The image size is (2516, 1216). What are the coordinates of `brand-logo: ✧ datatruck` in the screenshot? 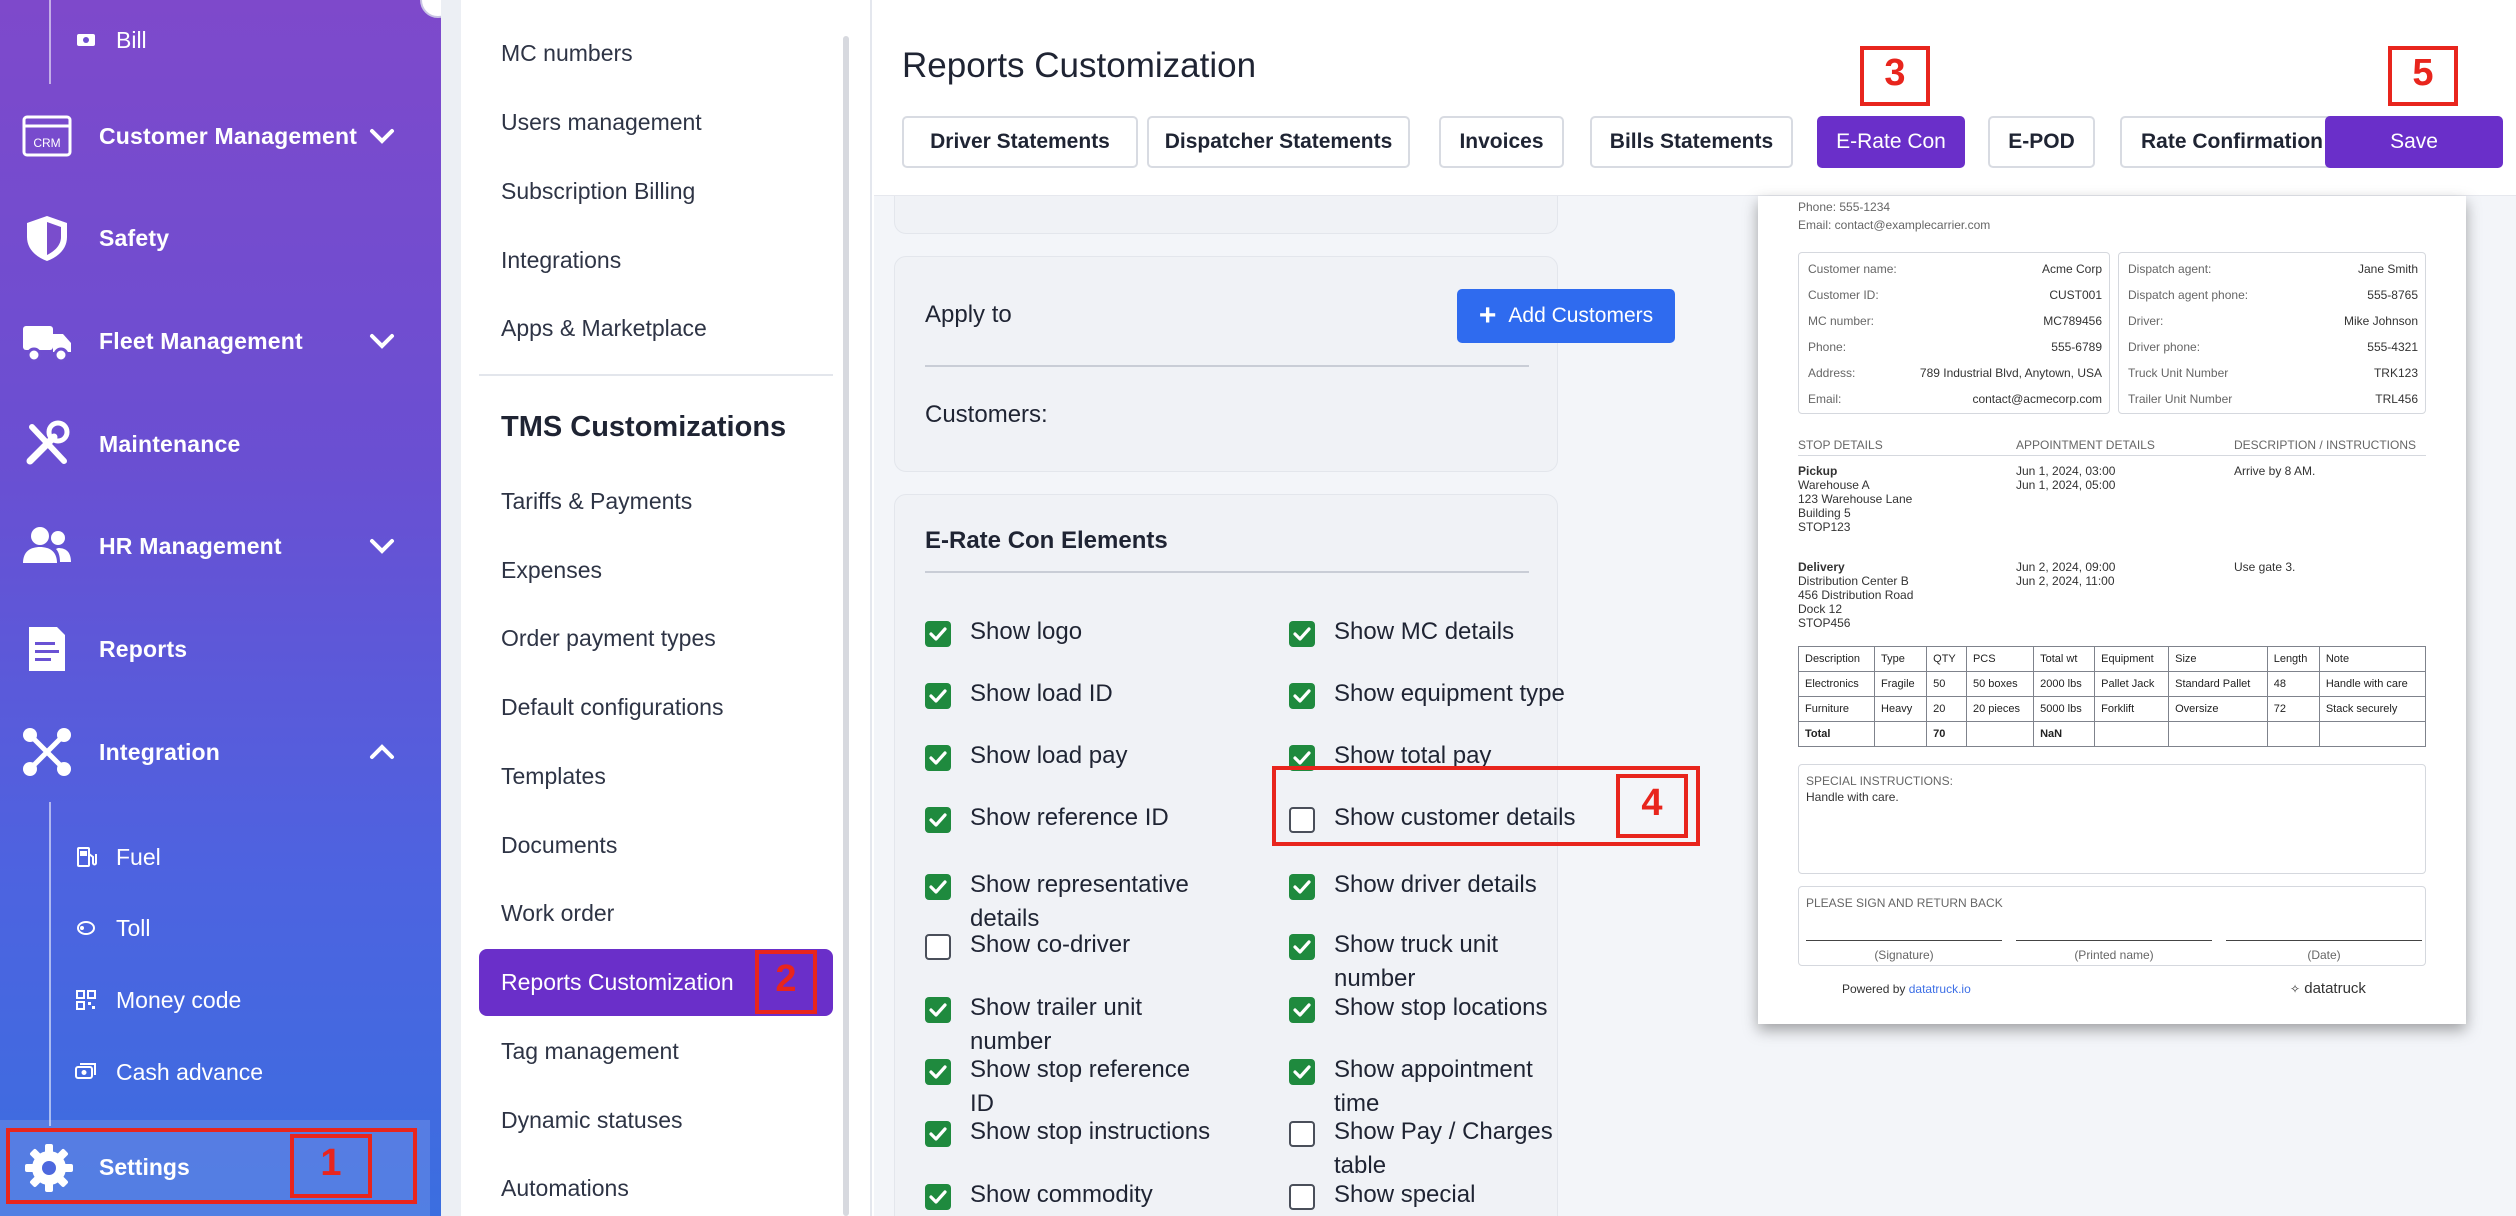 It's located at (2328, 988).